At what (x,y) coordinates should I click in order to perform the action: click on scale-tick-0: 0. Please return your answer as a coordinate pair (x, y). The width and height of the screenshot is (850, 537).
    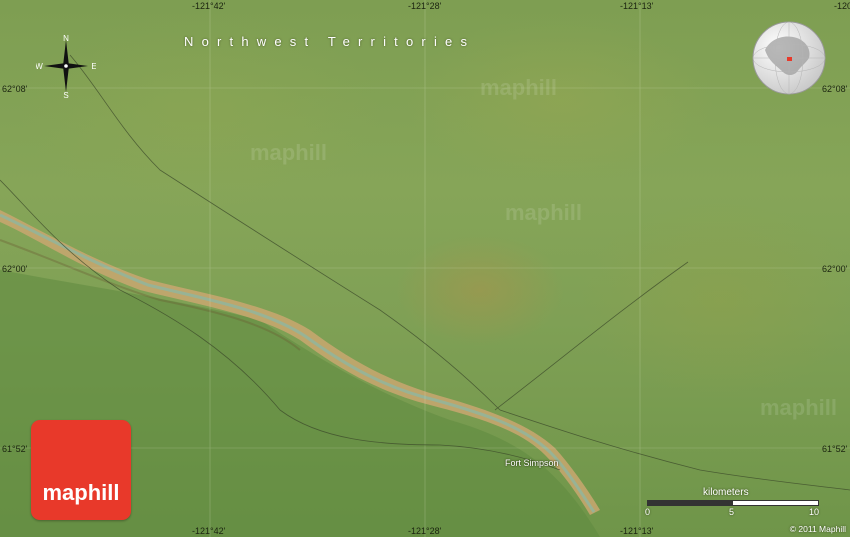
    Looking at the image, I should click on (648, 512).